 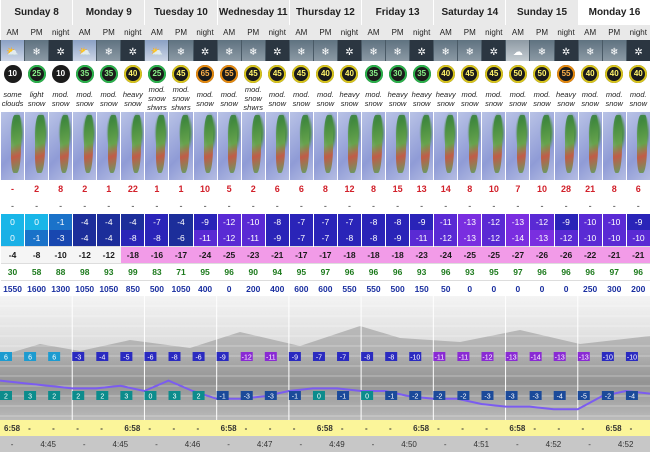 What do you see at coordinates (469, 255) in the screenshot?
I see `wind-chill: -25` at bounding box center [469, 255].